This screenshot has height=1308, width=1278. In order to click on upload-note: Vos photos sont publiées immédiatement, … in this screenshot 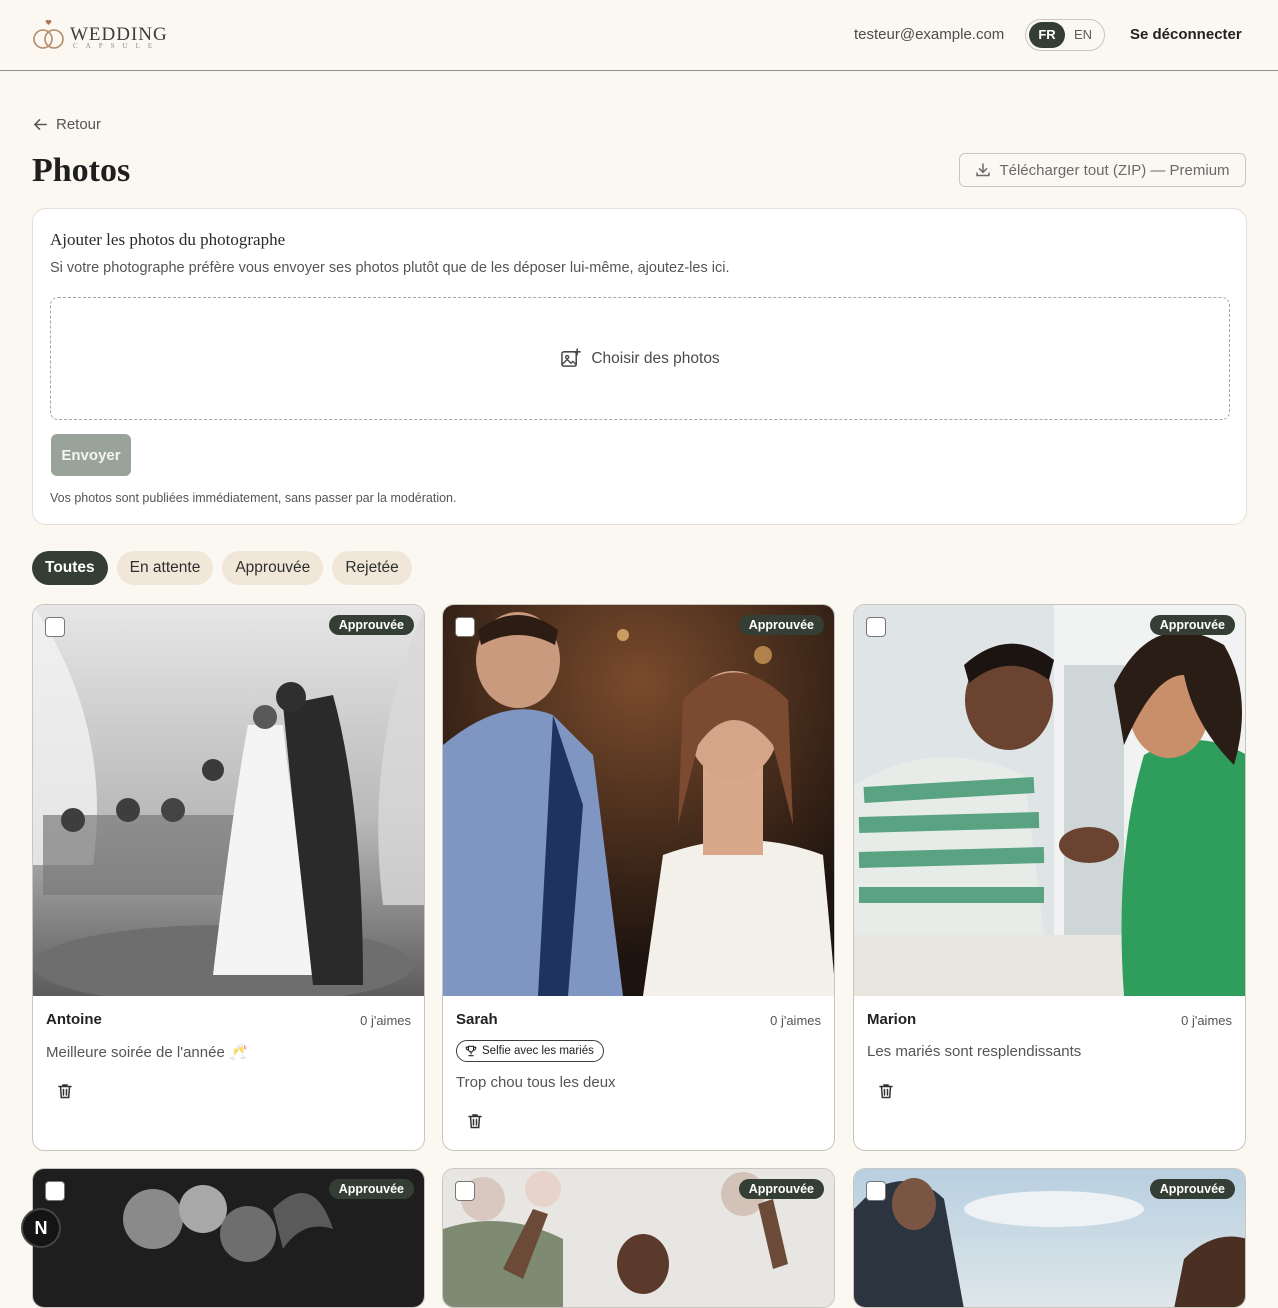, I will do `click(253, 498)`.